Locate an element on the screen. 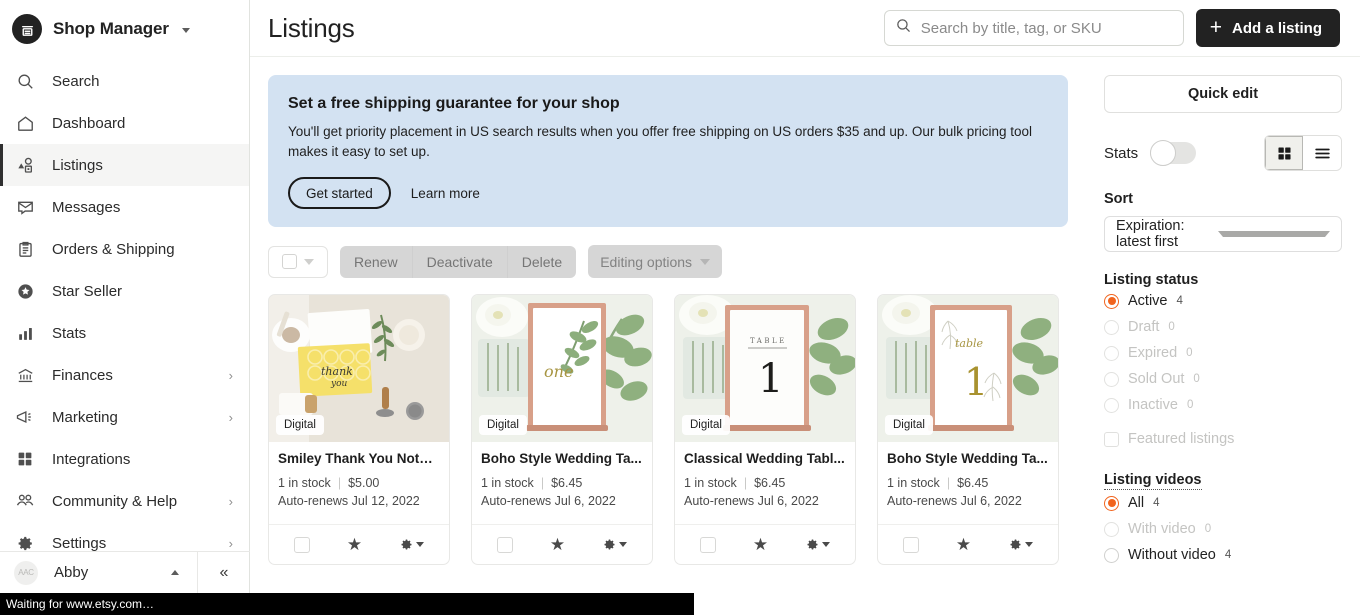 The height and width of the screenshot is (615, 1360). status-option-sold-out: Sold Out 0 is located at coordinates (1223, 379).